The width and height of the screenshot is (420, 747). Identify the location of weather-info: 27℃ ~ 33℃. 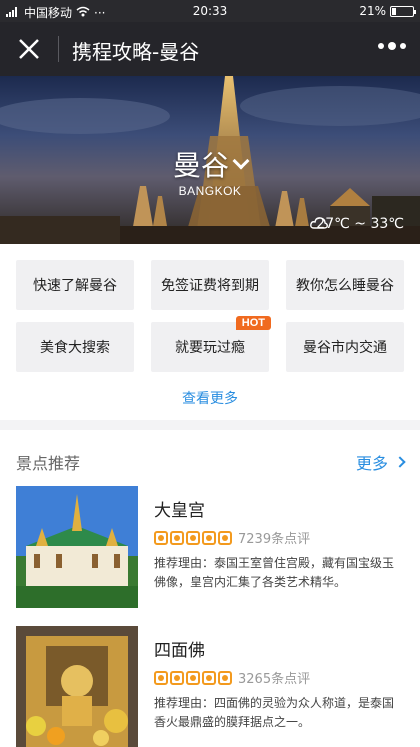
(357, 224).